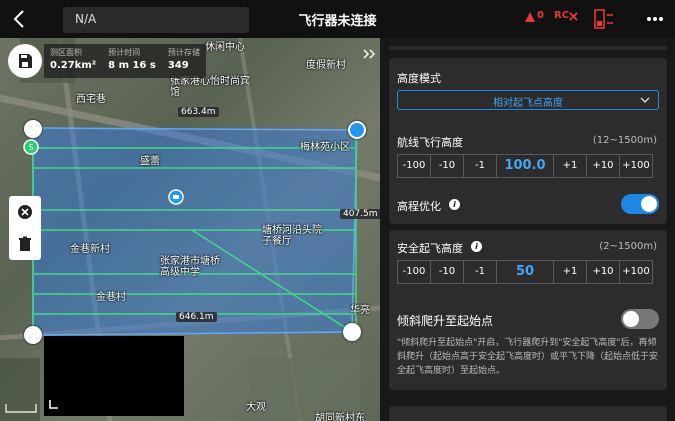 Image resolution: width=675 pixels, height=421 pixels. I want to click on place-label: 金巷村, so click(111, 297).